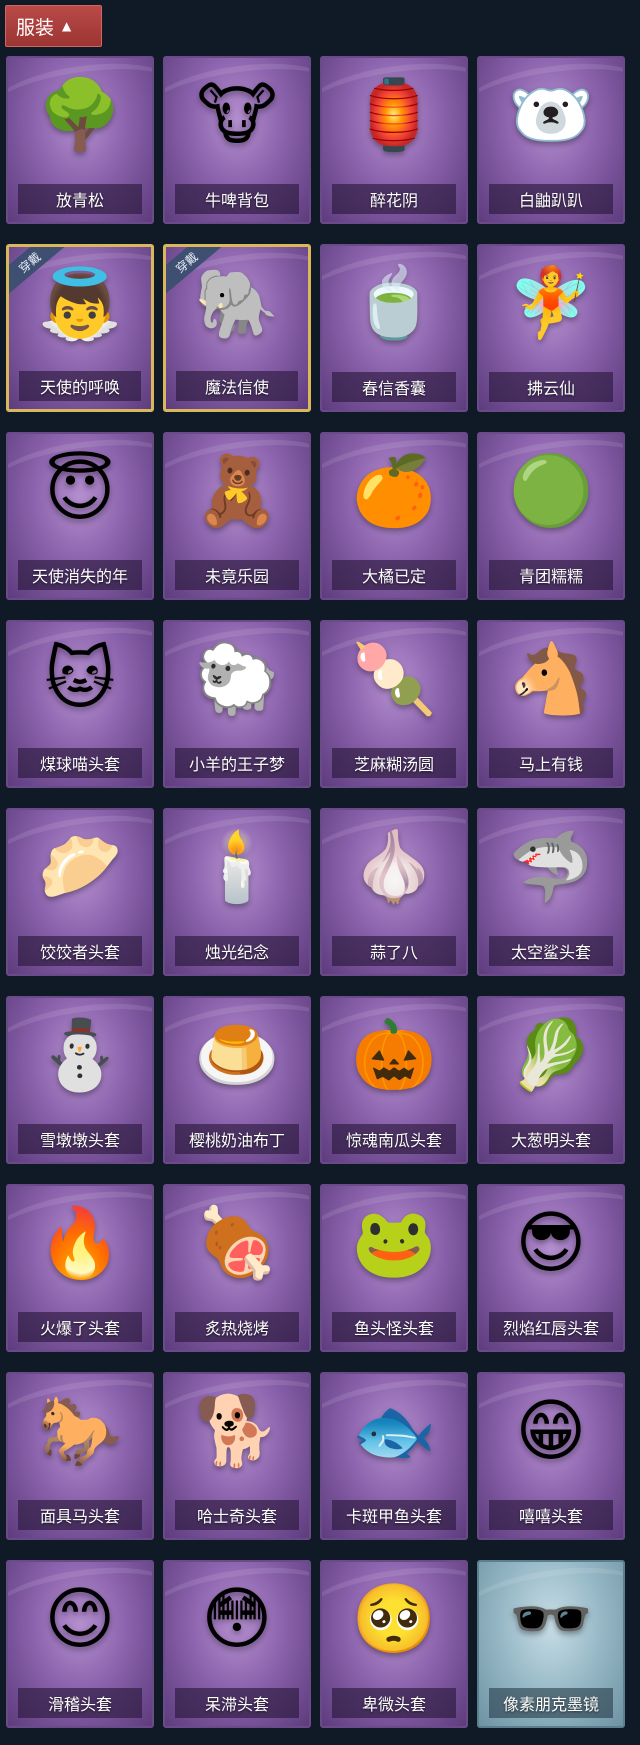 Image resolution: width=640 pixels, height=1745 pixels. Describe the element at coordinates (393, 952) in the screenshot. I see `costume-name: 蒜了八` at that location.